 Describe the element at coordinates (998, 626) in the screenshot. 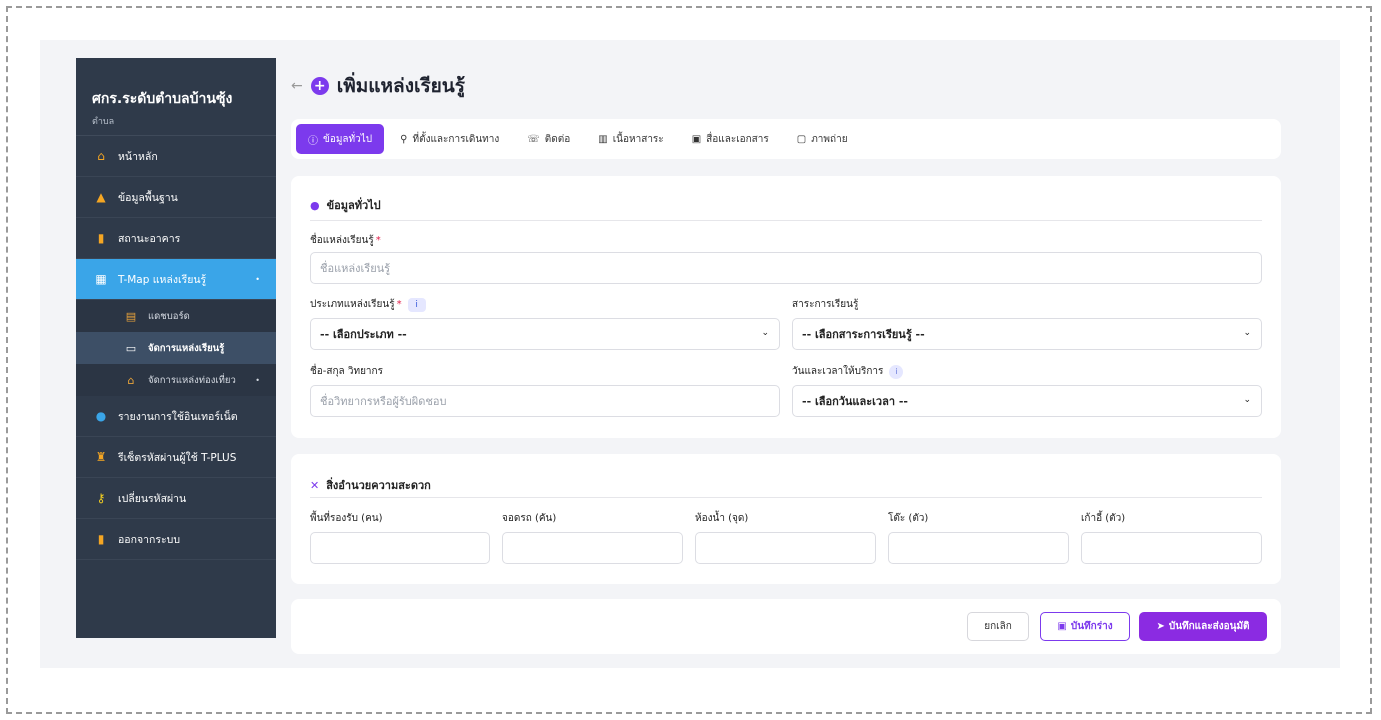

I see `cancel-button: ยกเลิก` at that location.